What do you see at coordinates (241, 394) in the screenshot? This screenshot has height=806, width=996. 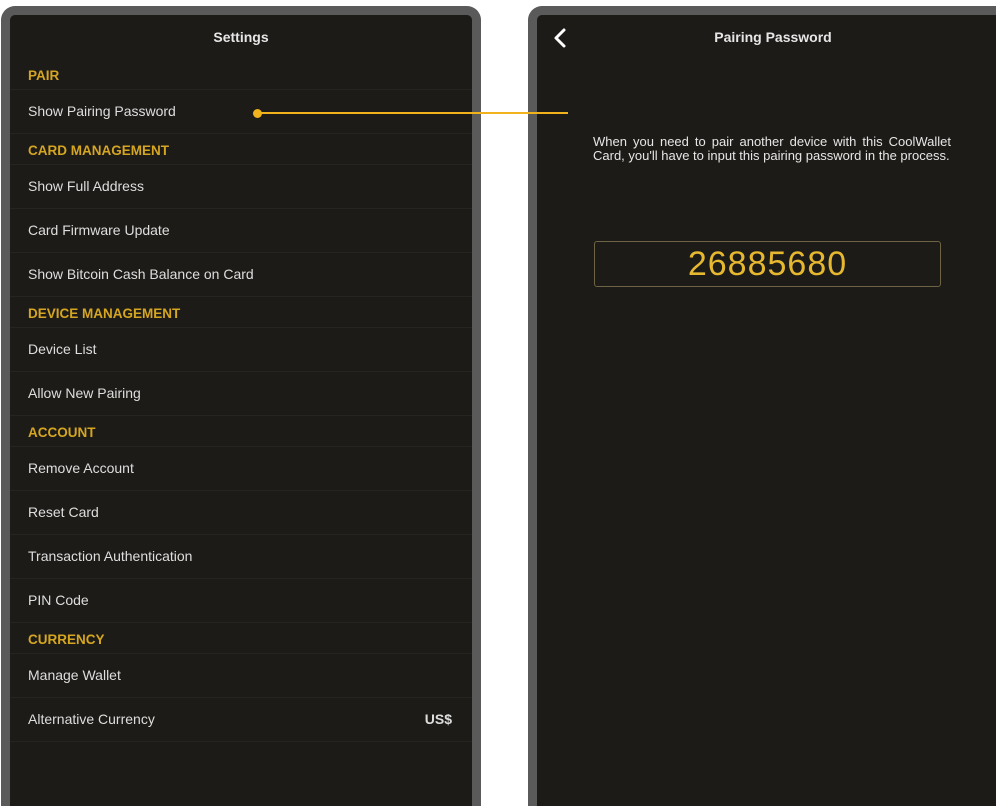 I see `settings-item-allow-new-pairing: Allow New Pairing` at bounding box center [241, 394].